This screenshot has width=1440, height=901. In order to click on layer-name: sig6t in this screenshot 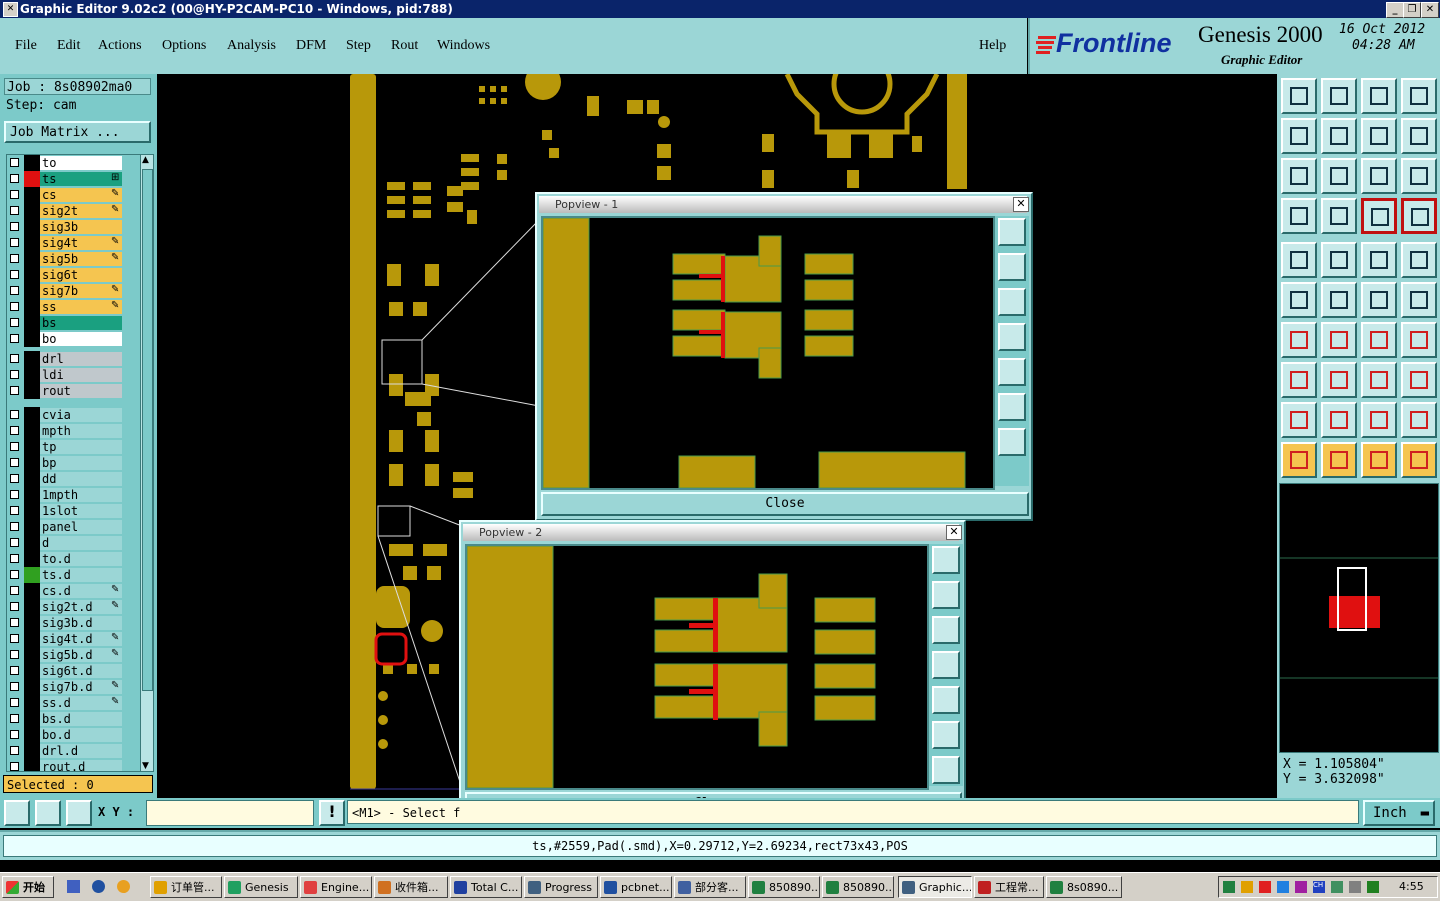, I will do `click(81, 275)`.